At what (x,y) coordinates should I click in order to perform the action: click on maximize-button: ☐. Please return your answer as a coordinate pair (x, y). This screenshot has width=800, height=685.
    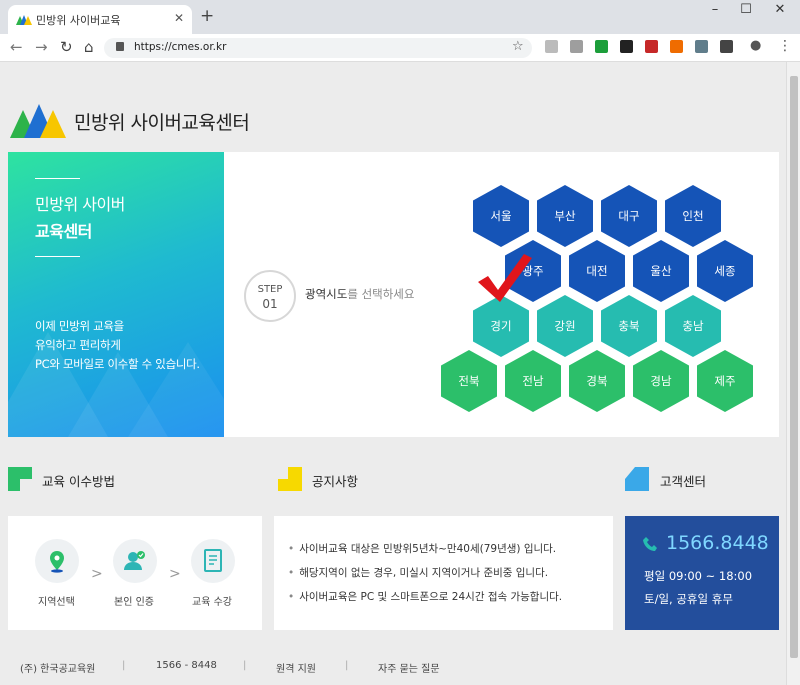
    Looking at the image, I should click on (746, 9).